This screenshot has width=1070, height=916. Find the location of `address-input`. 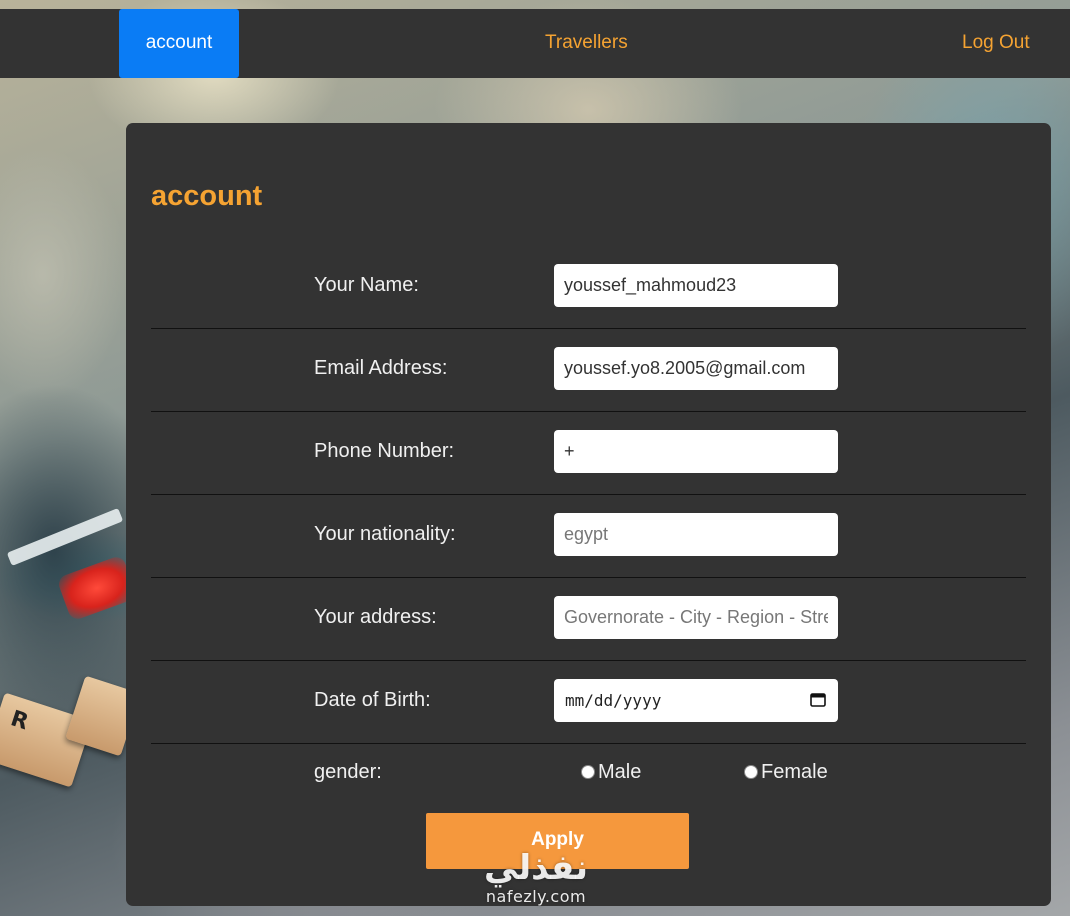

address-input is located at coordinates (696, 617).